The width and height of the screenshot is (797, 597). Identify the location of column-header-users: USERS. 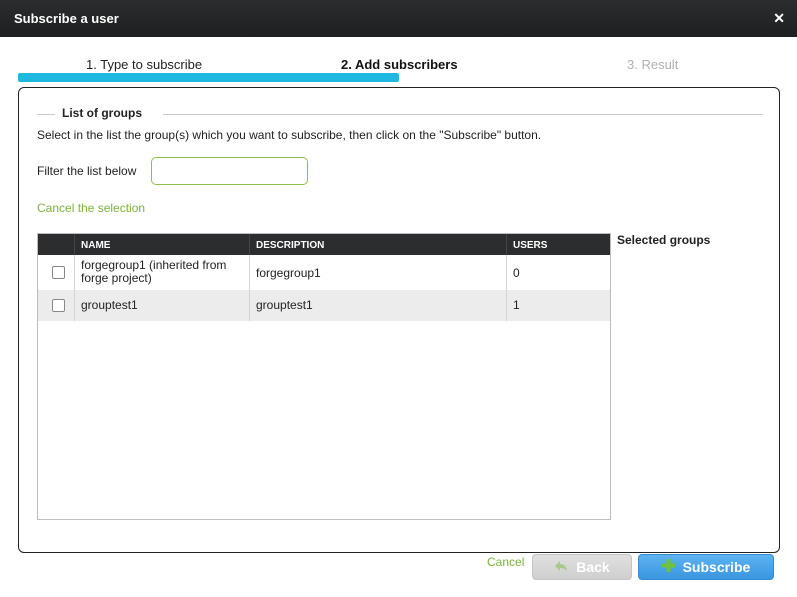
(530, 245).